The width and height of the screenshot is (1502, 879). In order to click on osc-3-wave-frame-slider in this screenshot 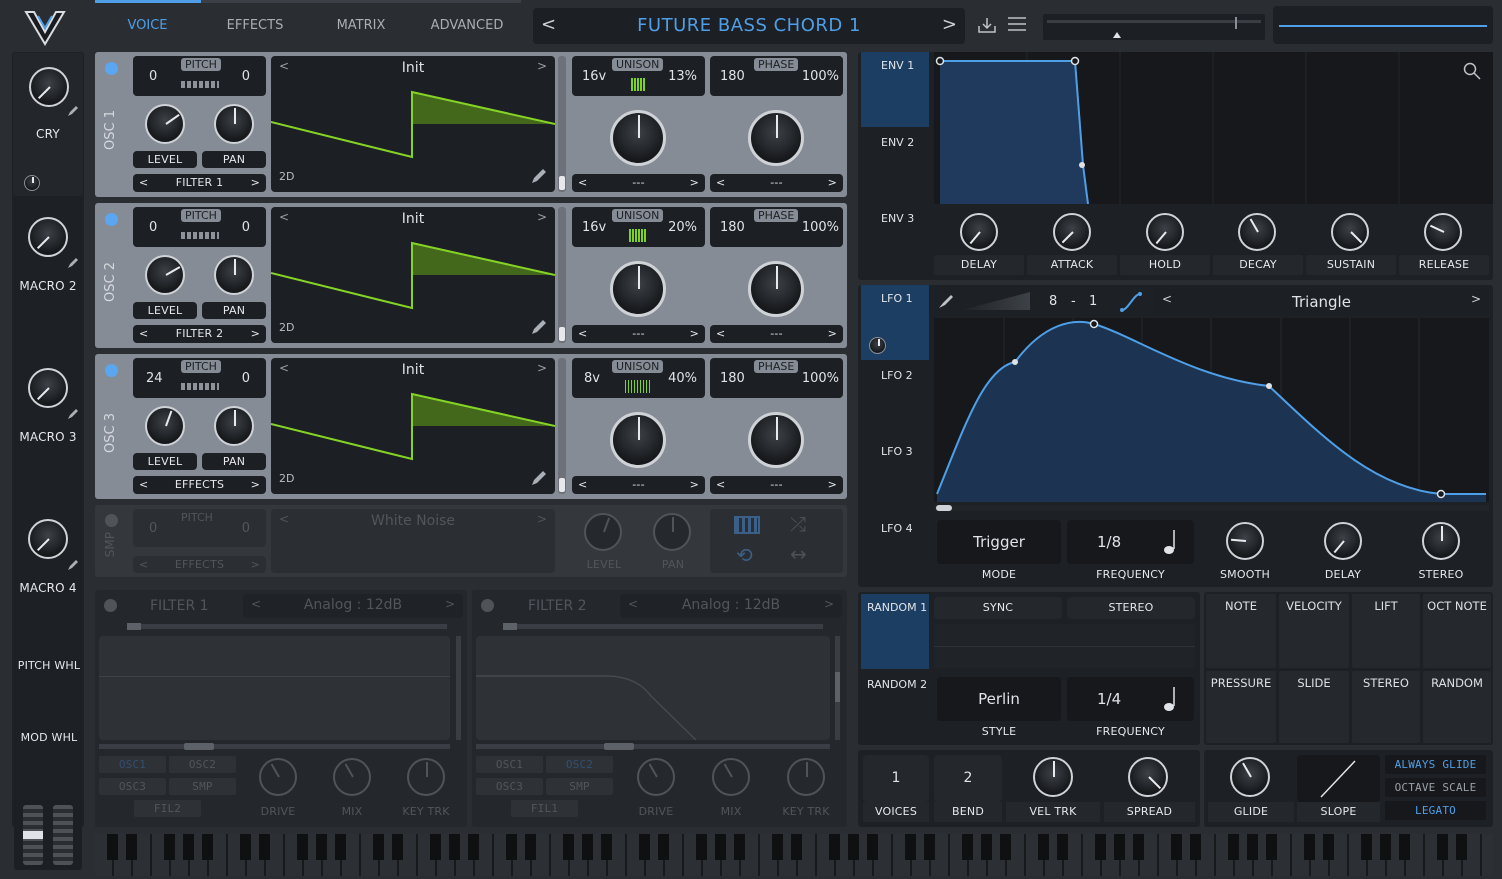, I will do `click(562, 426)`.